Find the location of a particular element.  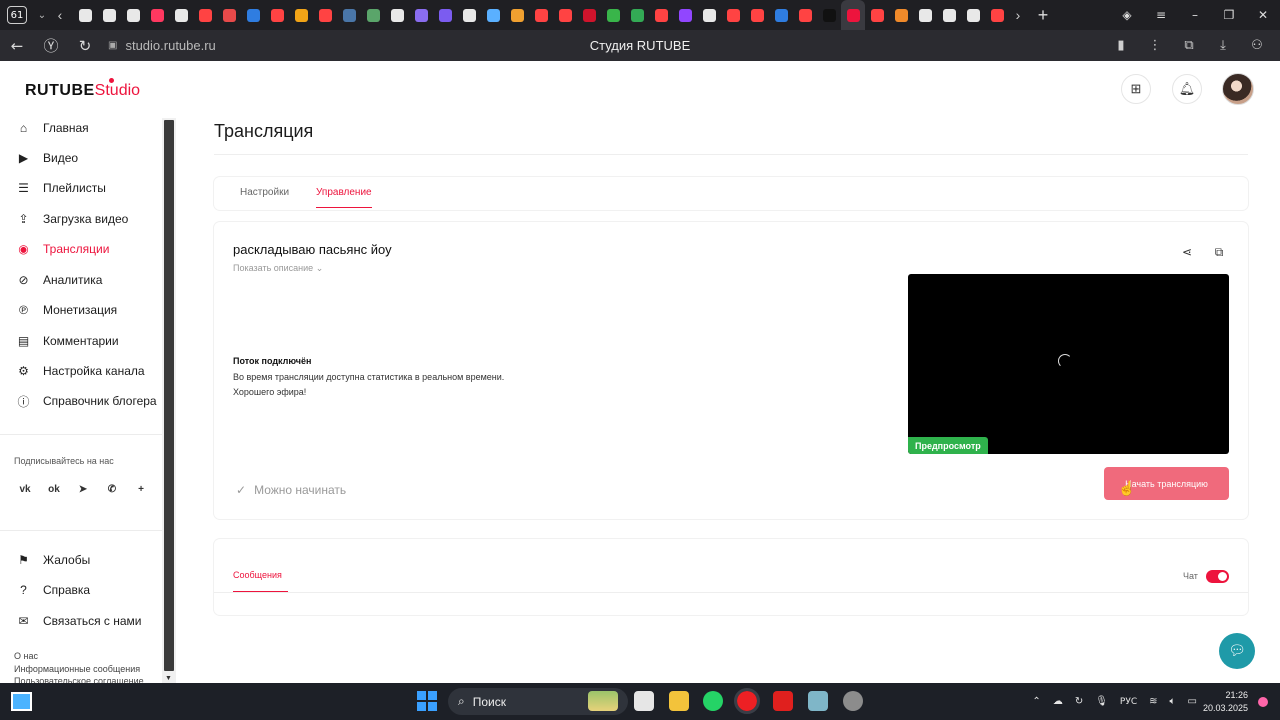

stream-preview: Предпросмотр is located at coordinates (1068, 364).